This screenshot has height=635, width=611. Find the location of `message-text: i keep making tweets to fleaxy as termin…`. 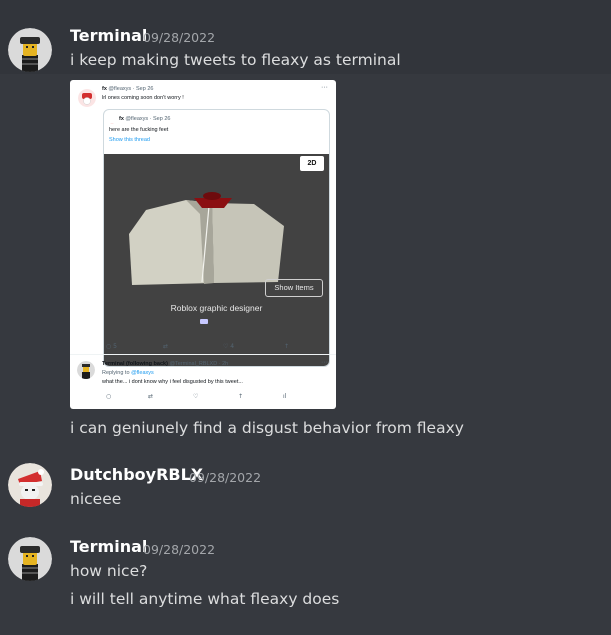

message-text: i keep making tweets to fleaxy as termin… is located at coordinates (235, 60).